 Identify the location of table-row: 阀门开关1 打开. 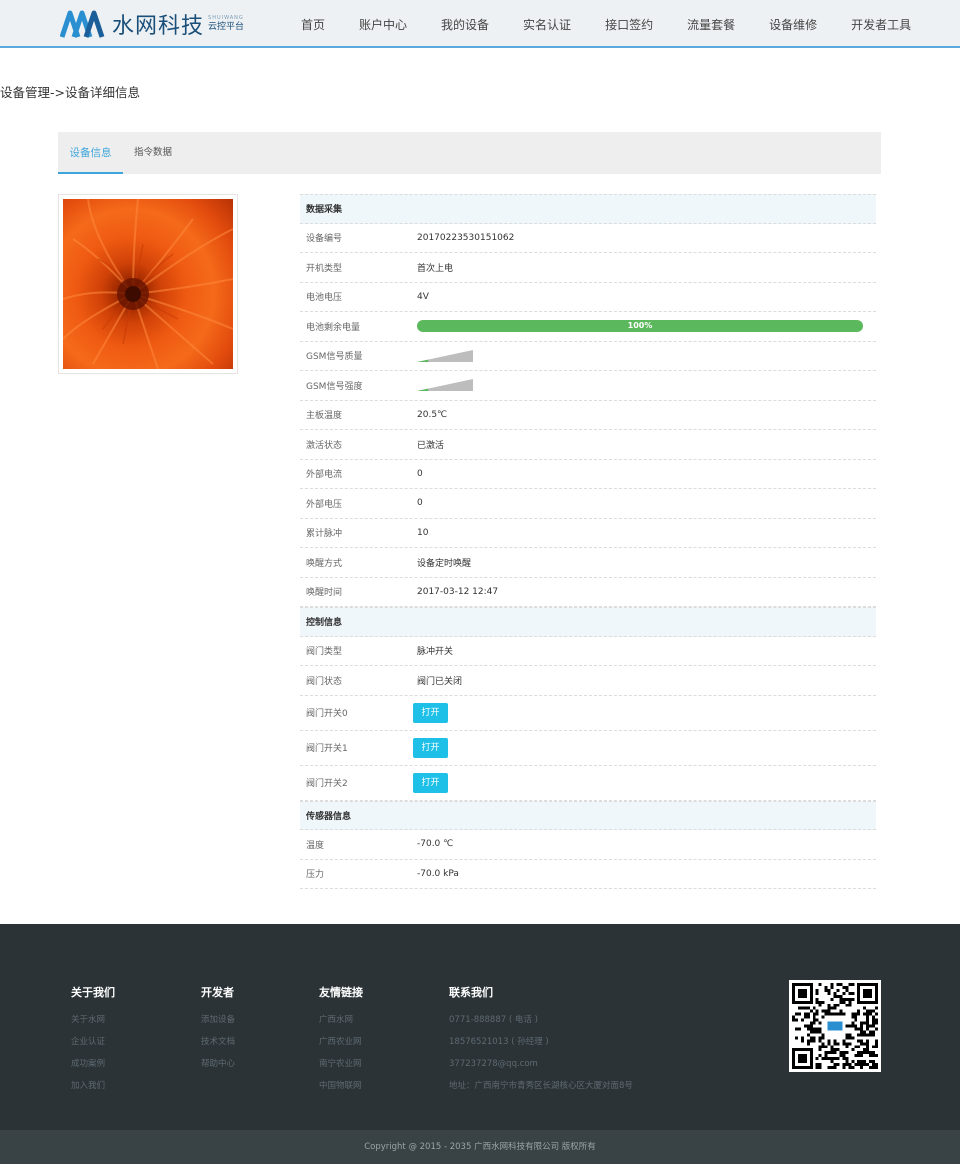
(588, 748).